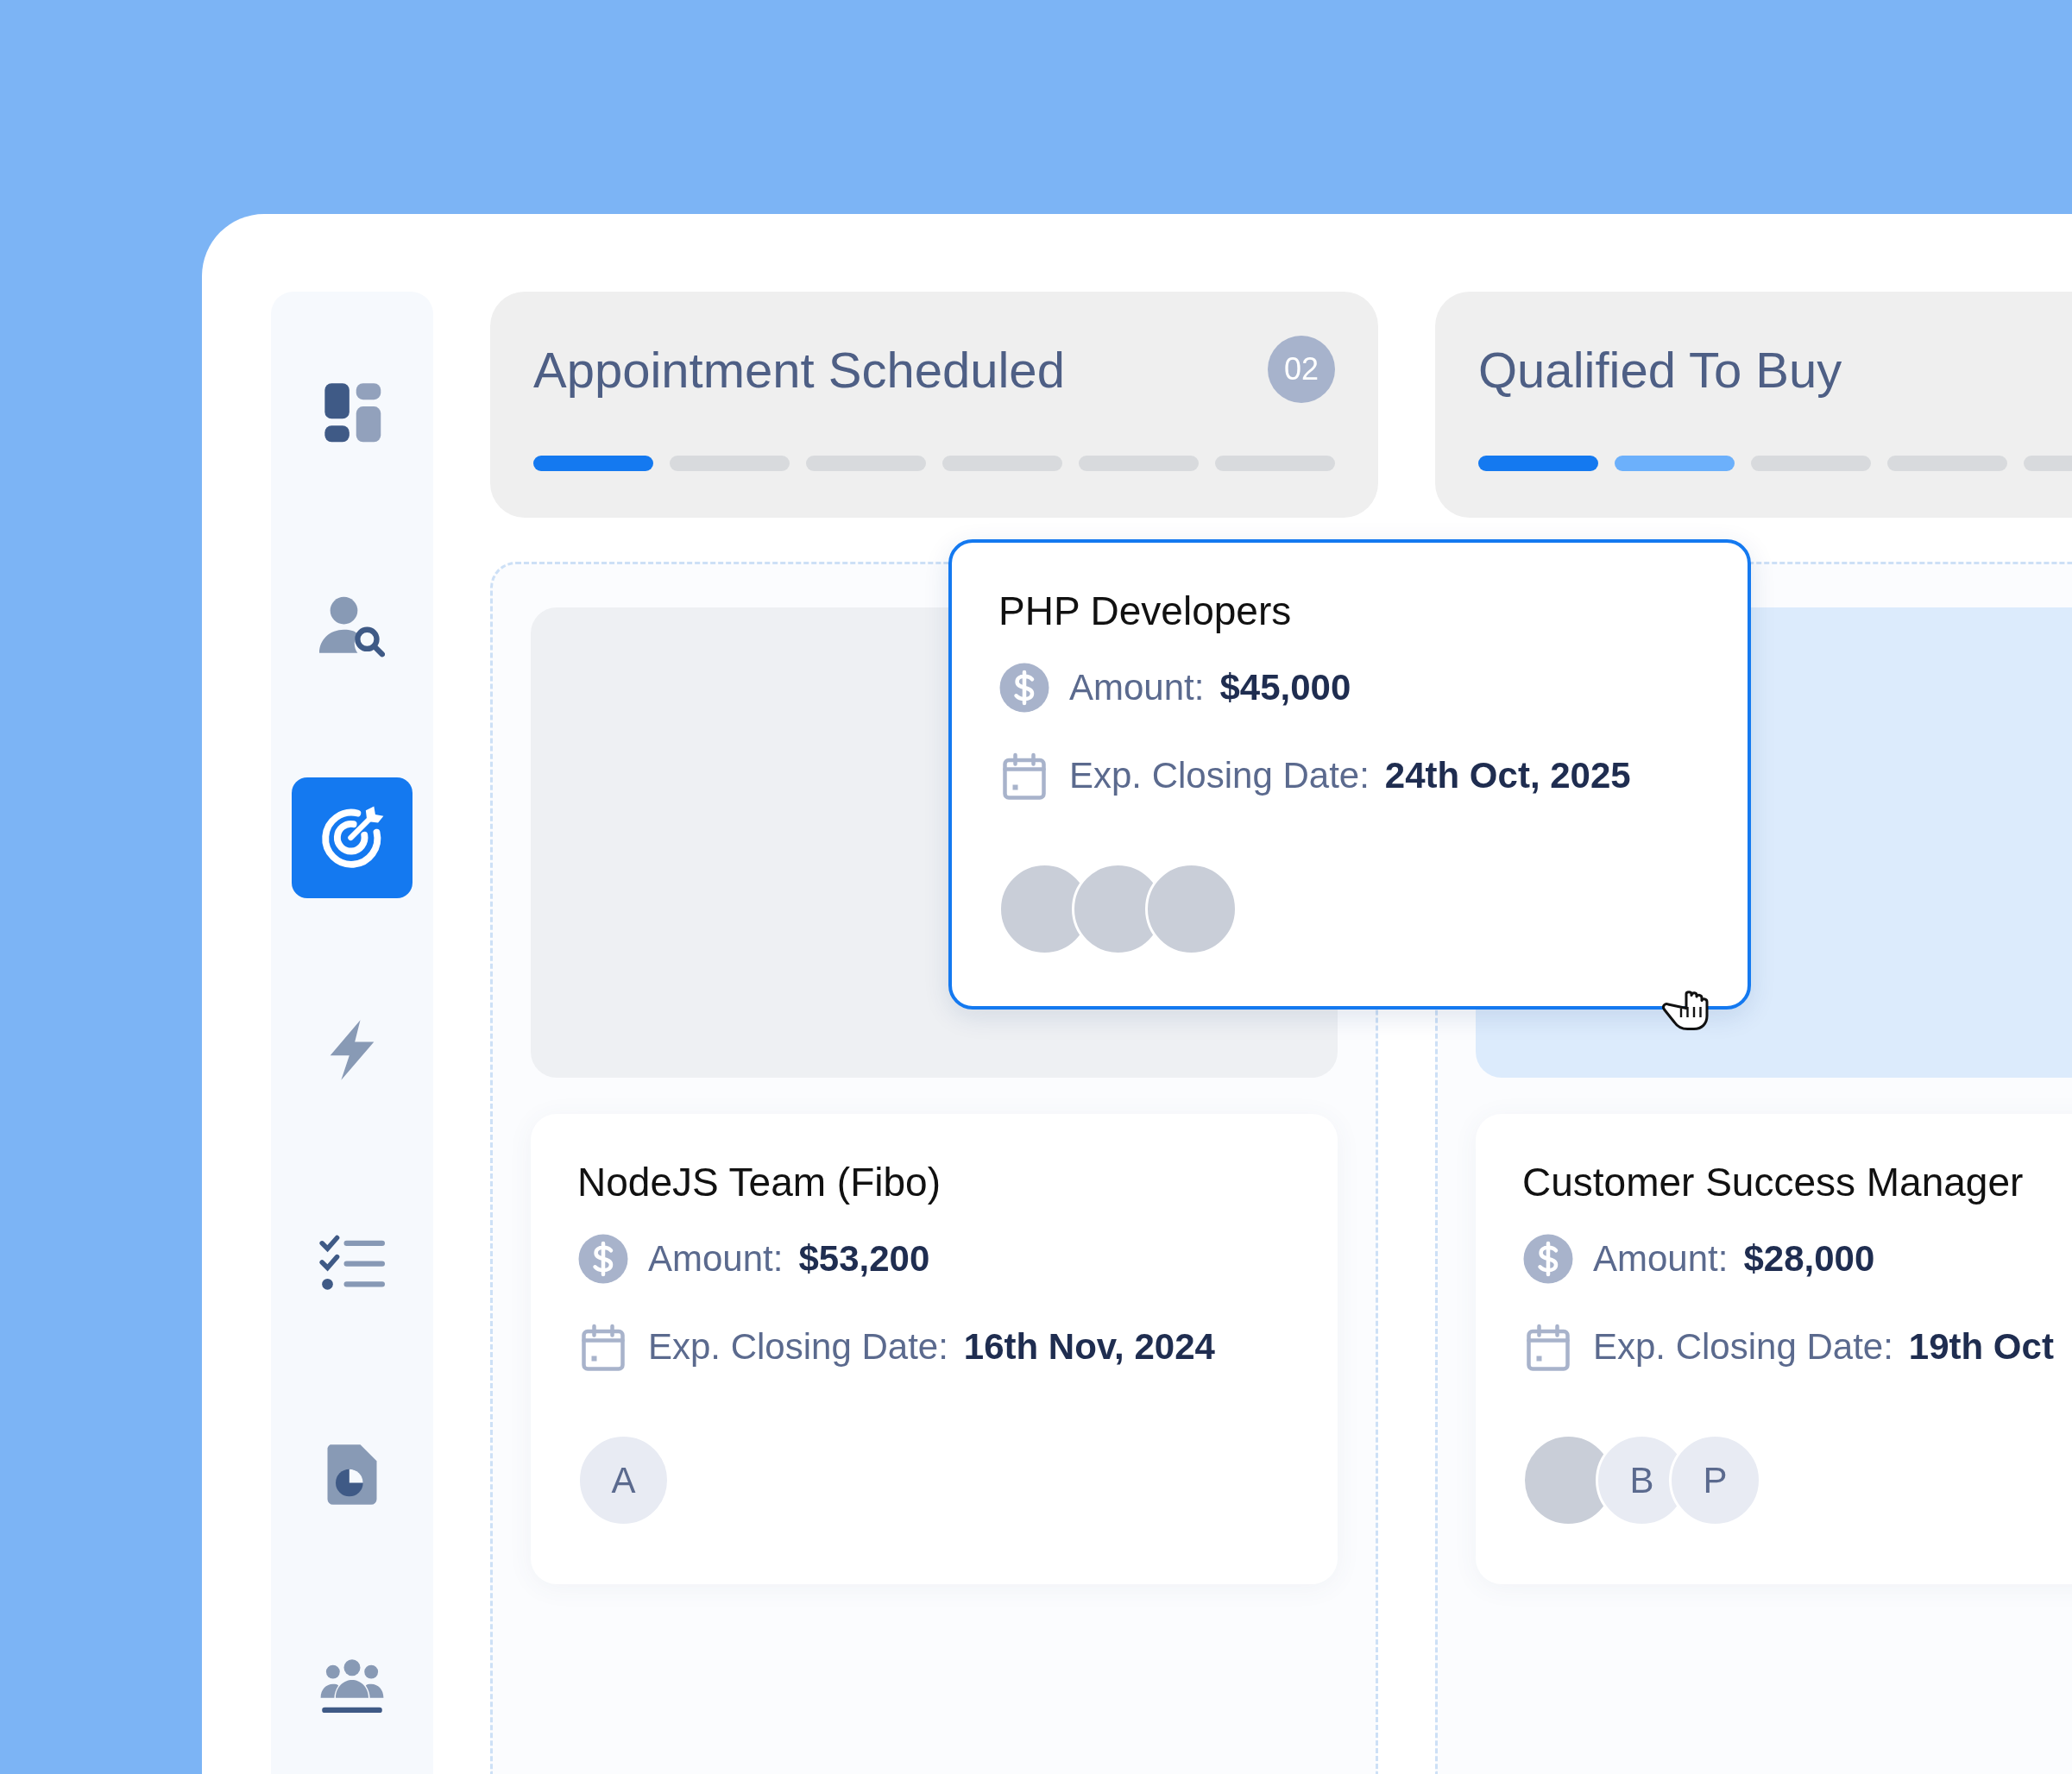  I want to click on dragged-deal-card: PHP Developers Amount: $45,000 Exp. Closing Date: 24th Oct, 2025, so click(1349, 775).